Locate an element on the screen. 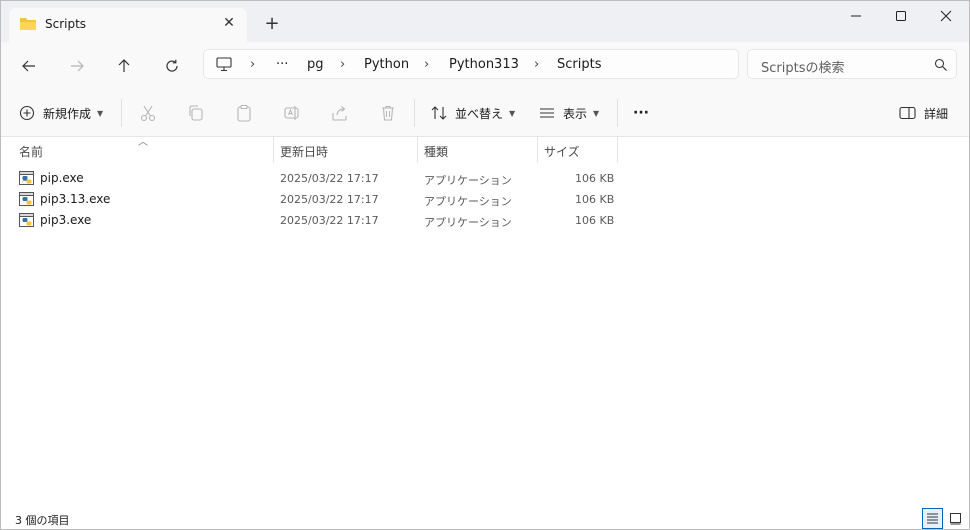 This screenshot has height=530, width=970. details-label: 詳細 is located at coordinates (936, 113).